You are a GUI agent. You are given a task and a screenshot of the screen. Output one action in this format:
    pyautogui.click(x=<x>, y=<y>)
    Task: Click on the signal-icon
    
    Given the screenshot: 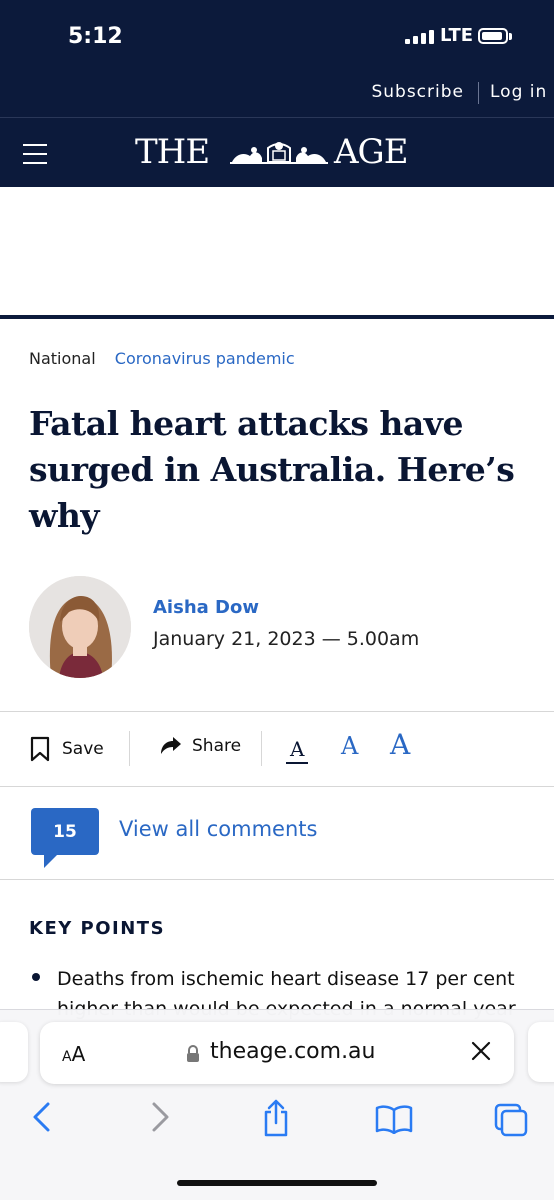 What is the action you would take?
    pyautogui.click(x=419, y=37)
    